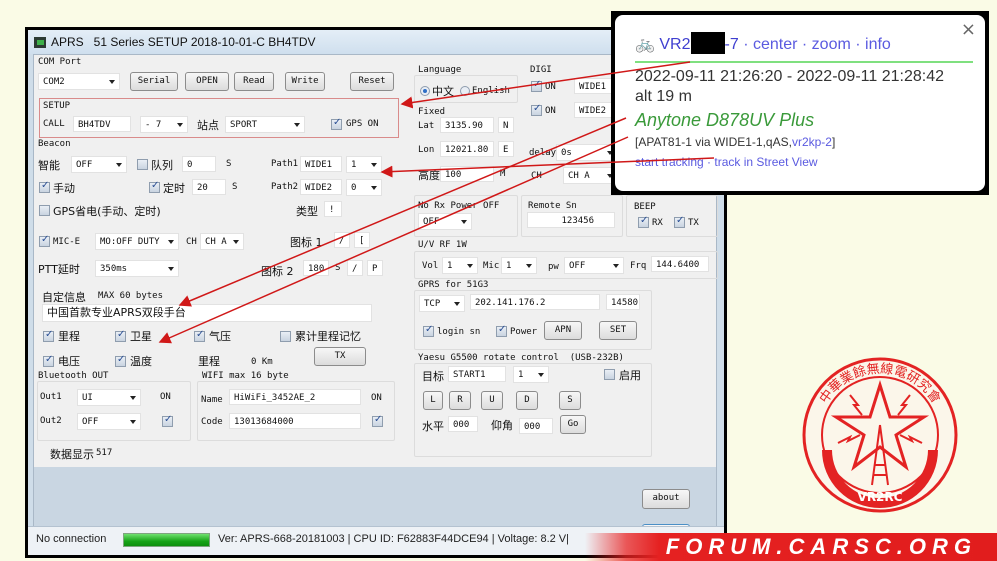 The width and height of the screenshot is (997, 561). What do you see at coordinates (506, 149) in the screenshot?
I see `lon-dir-input: E` at bounding box center [506, 149].